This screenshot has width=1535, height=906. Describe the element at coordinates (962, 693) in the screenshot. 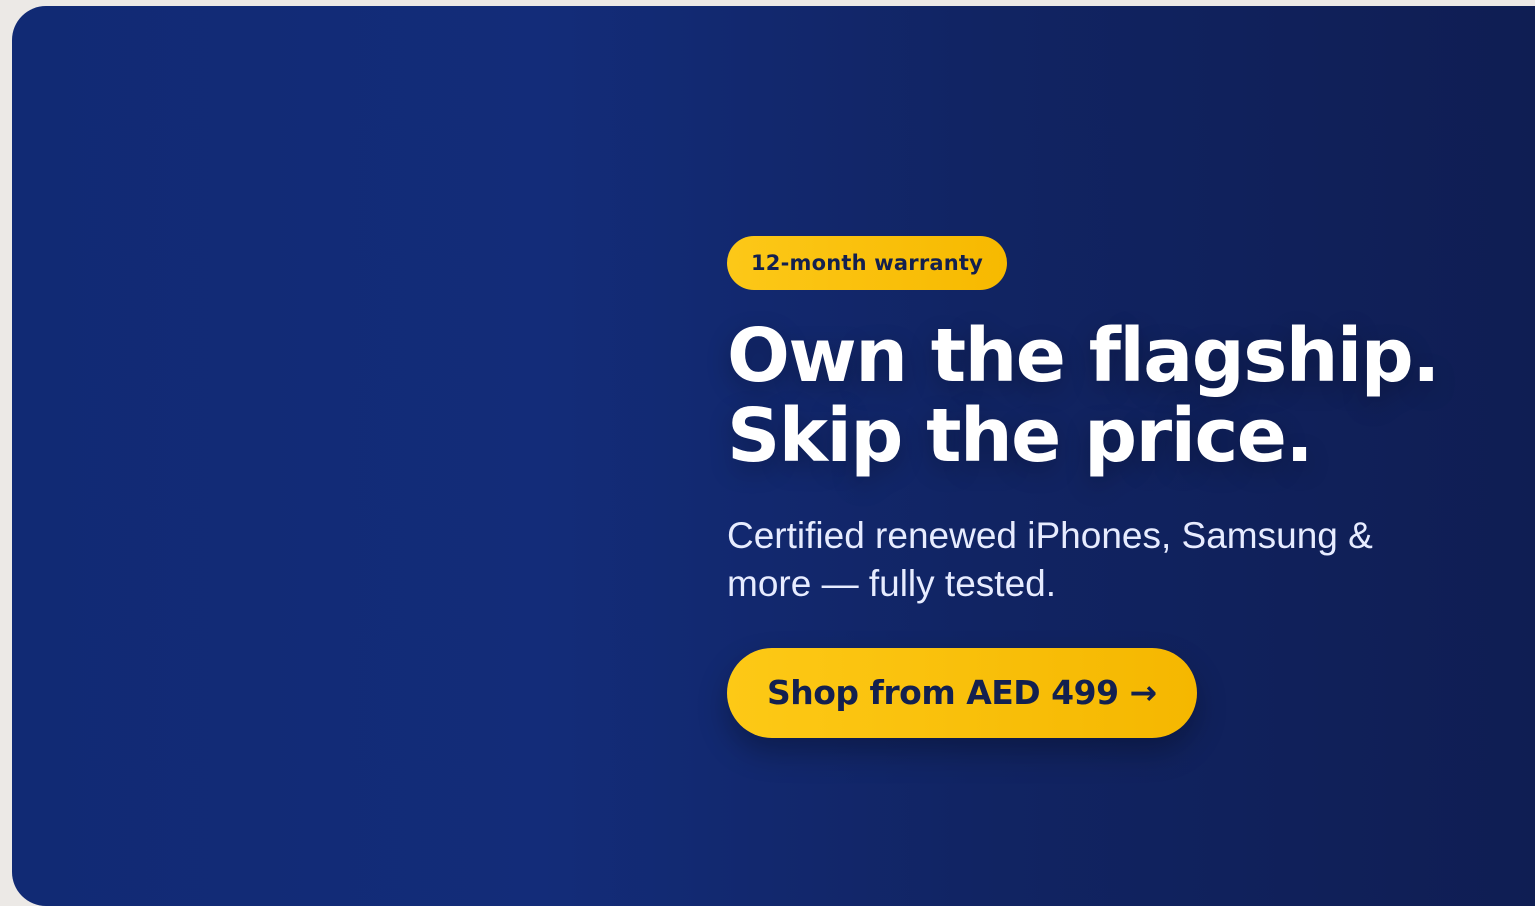

I see `shop-cta-button: Shop from AED 499 →` at that location.